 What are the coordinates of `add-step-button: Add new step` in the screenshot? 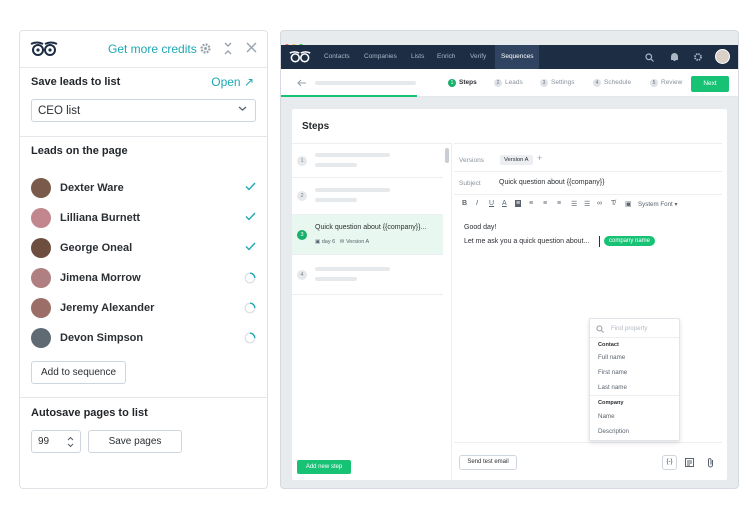 It's located at (324, 467).